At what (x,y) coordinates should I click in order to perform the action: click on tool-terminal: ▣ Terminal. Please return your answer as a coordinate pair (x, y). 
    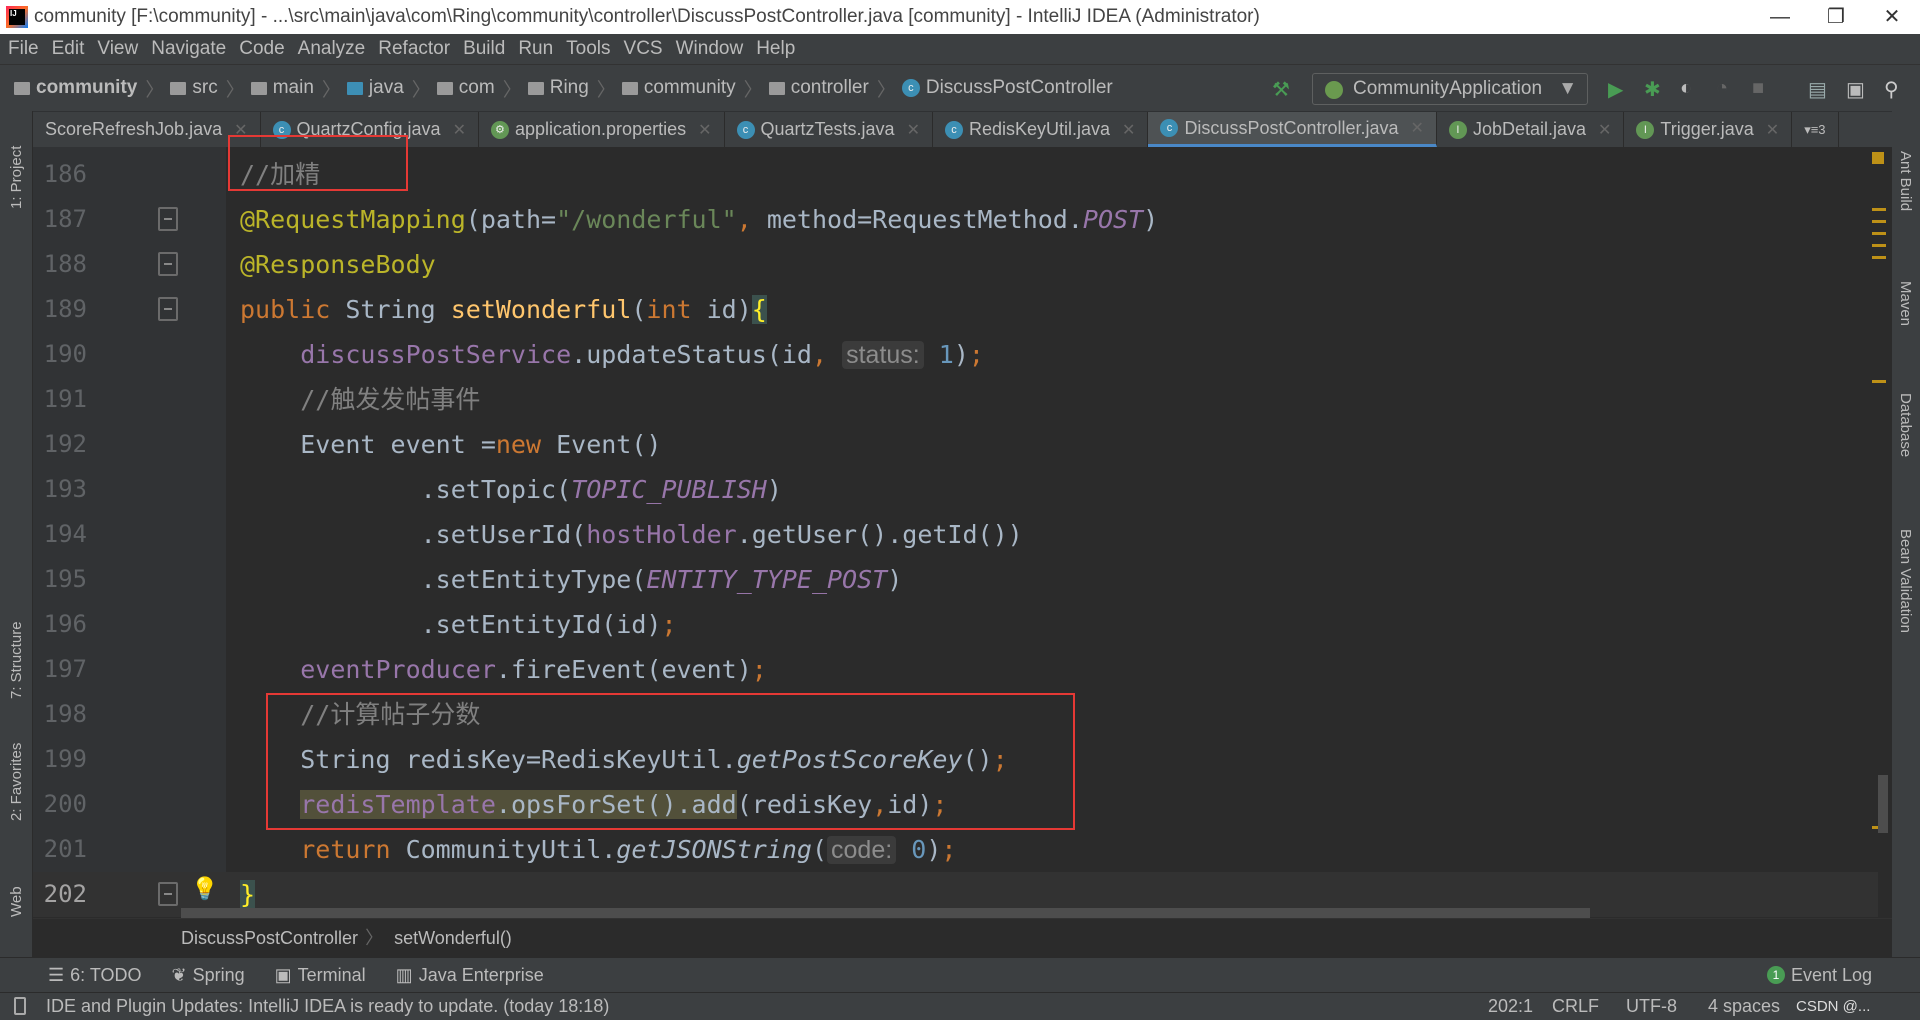
    Looking at the image, I should click on (320, 975).